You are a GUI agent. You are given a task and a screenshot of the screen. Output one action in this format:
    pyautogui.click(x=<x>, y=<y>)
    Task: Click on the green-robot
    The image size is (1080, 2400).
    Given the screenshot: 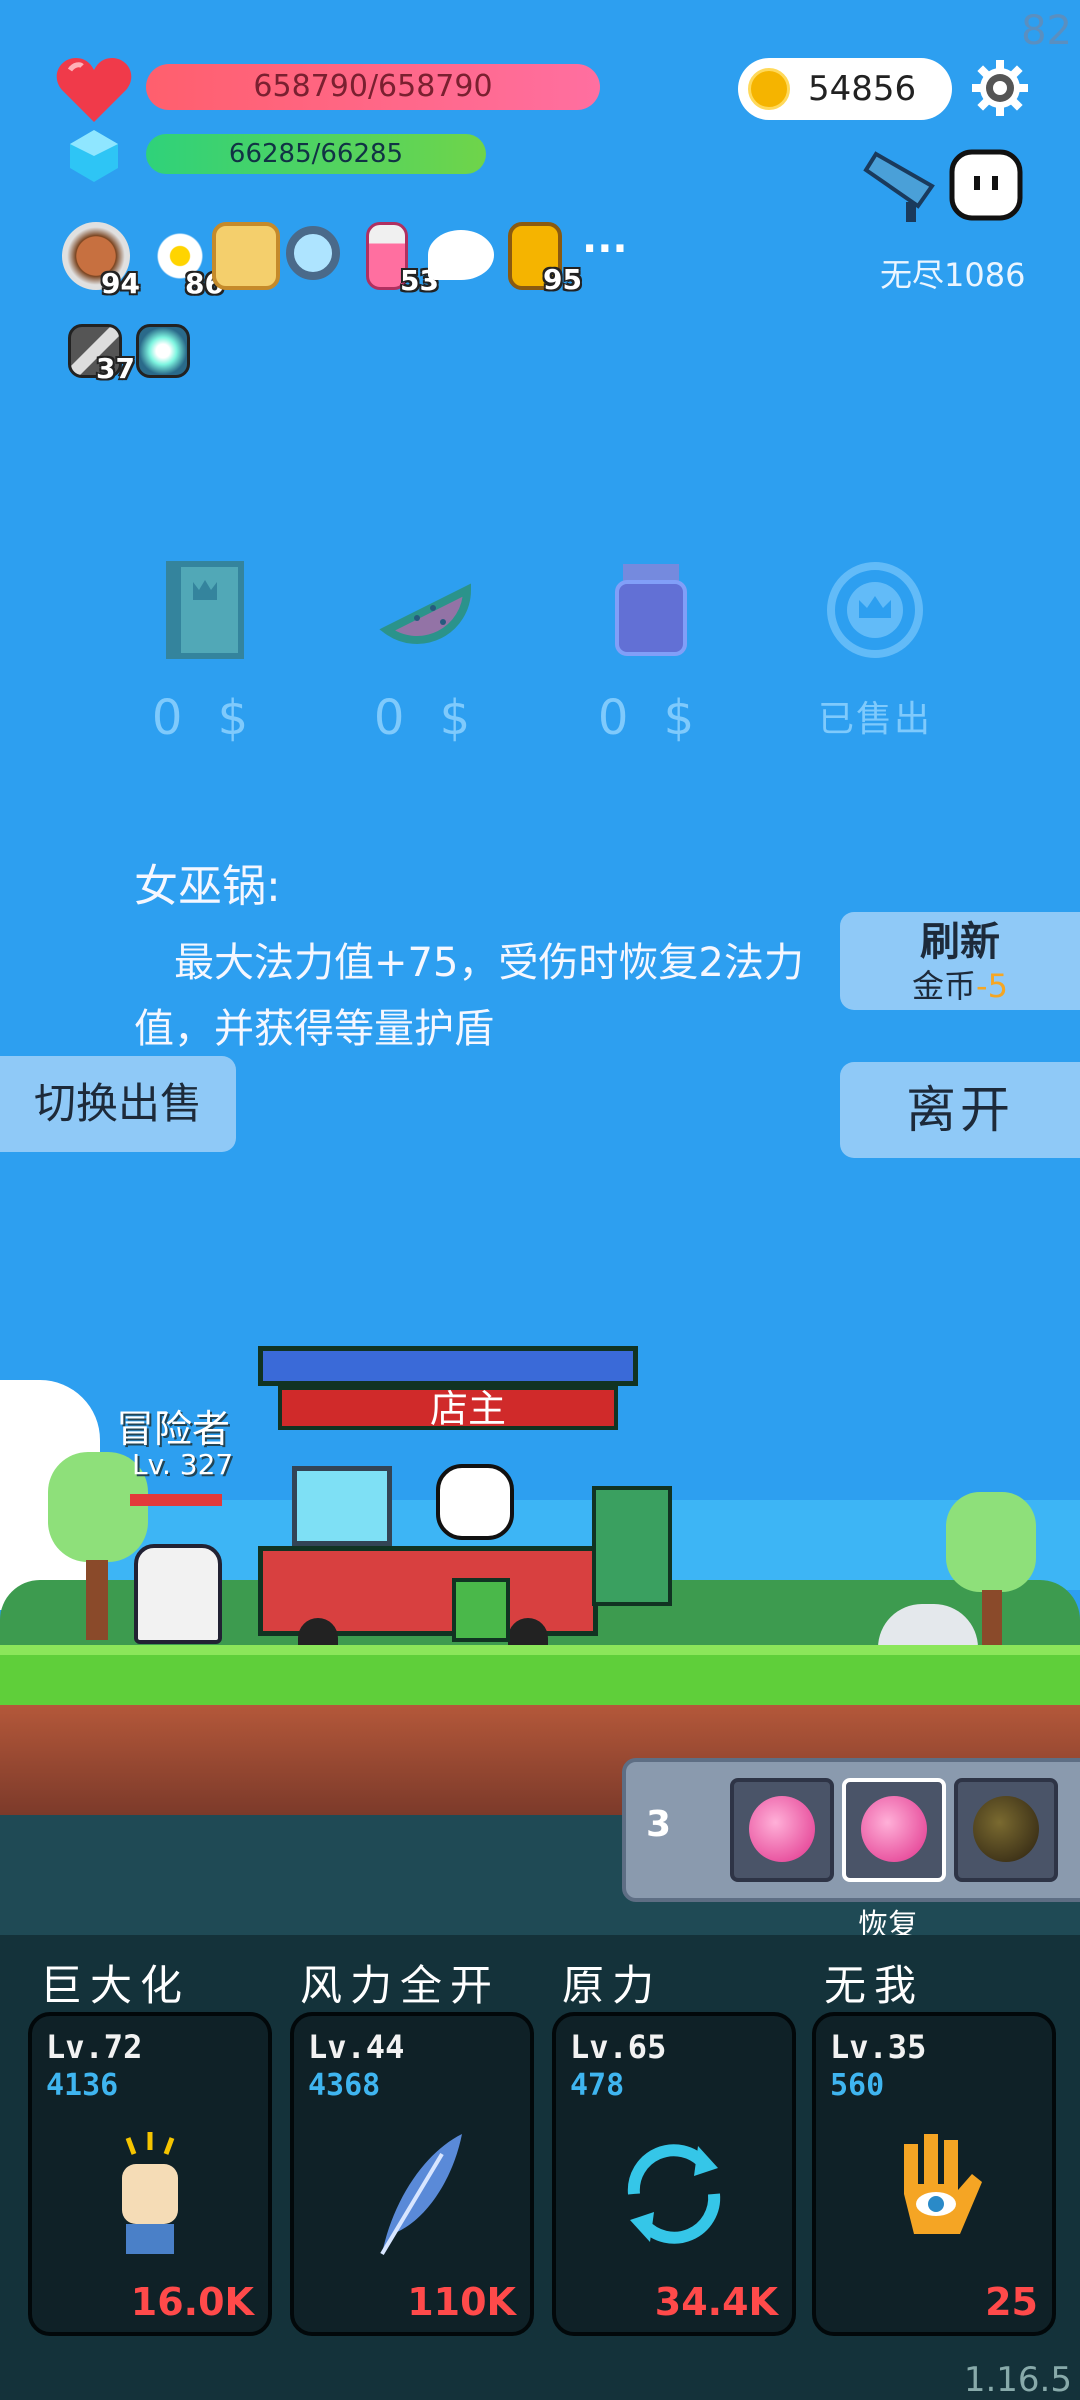 What is the action you would take?
    pyautogui.click(x=632, y=1546)
    